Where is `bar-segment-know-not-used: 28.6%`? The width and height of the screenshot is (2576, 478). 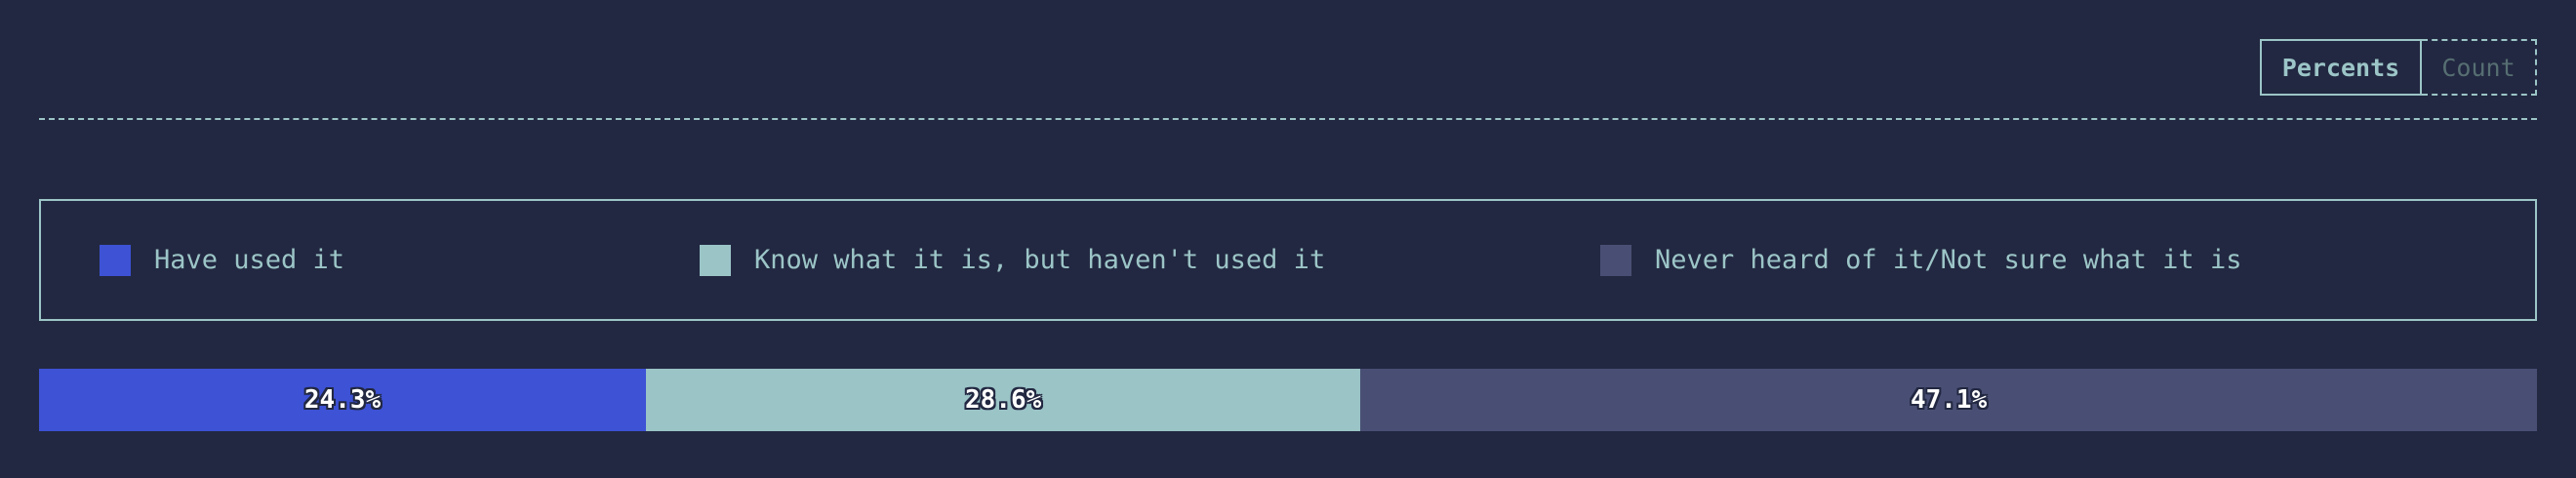
bar-segment-know-not-used: 28.6% is located at coordinates (1003, 400).